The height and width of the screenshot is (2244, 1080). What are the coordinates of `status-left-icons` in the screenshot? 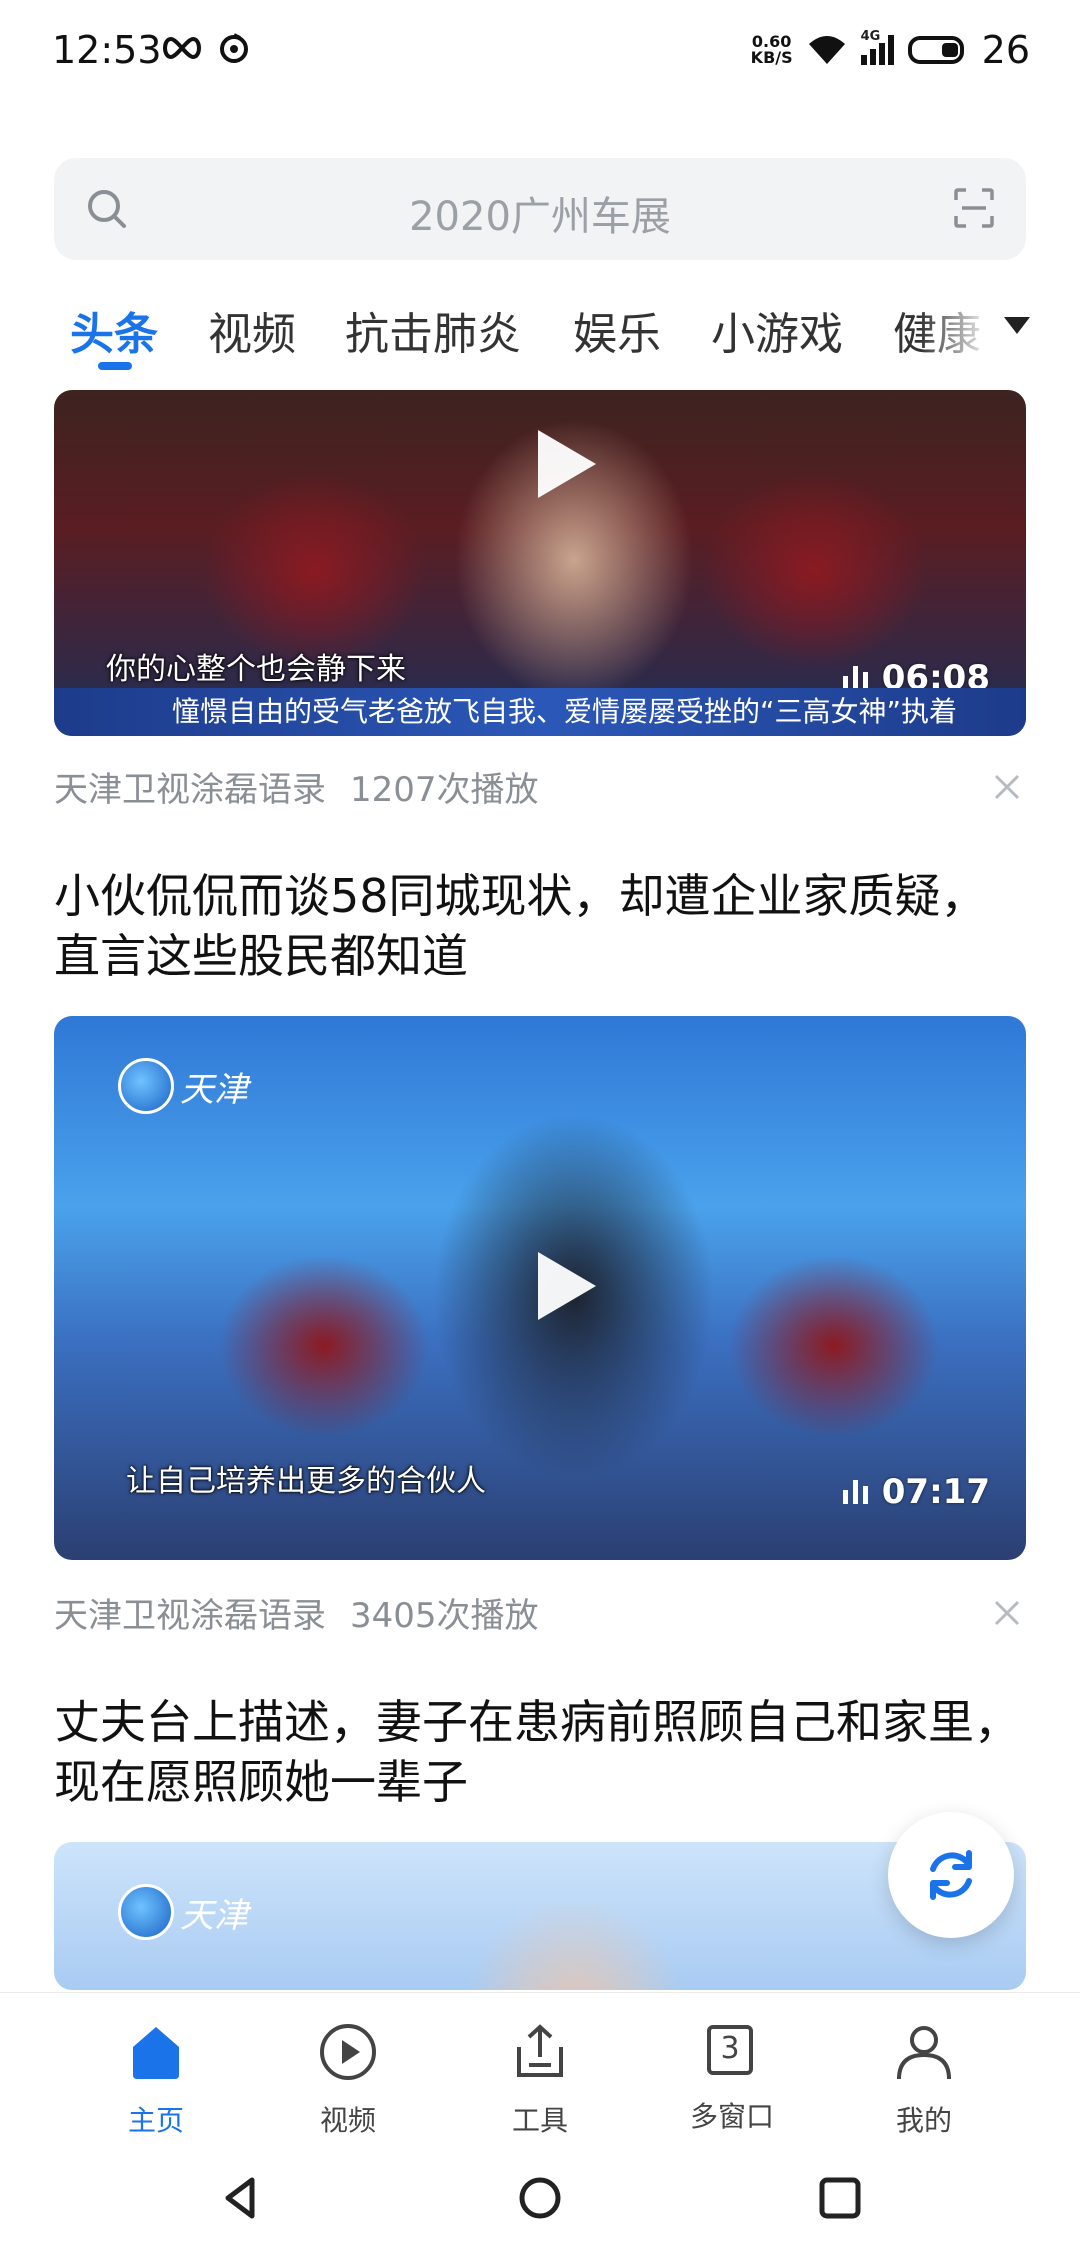 It's located at (205, 48).